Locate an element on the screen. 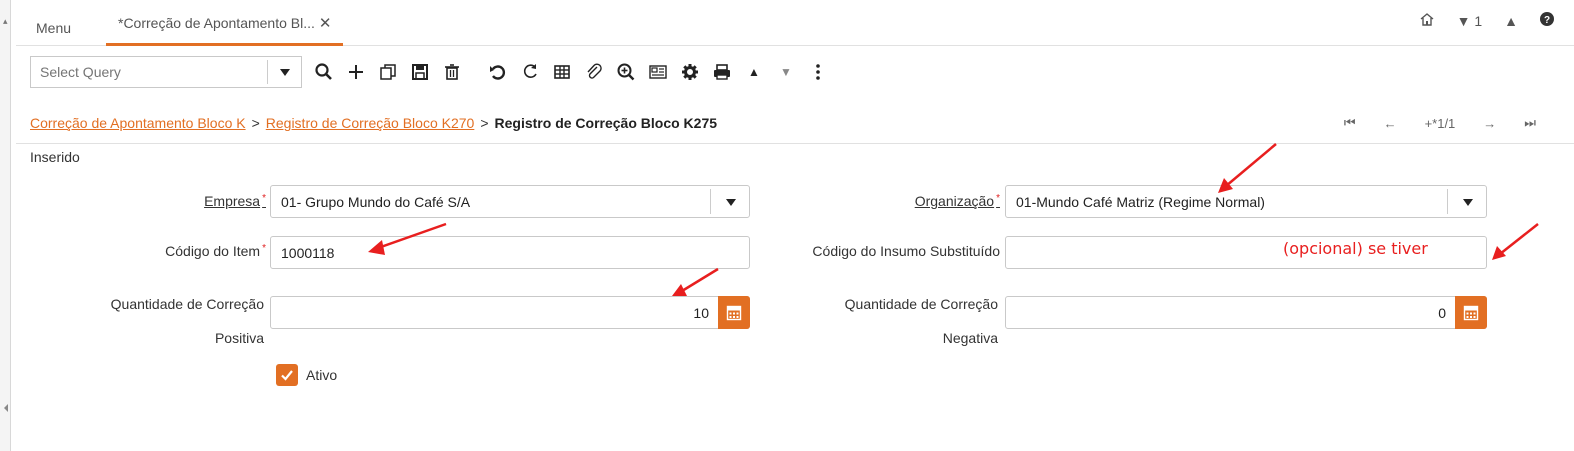  window-list-dropdown: ▼ 1 is located at coordinates (1470, 21).